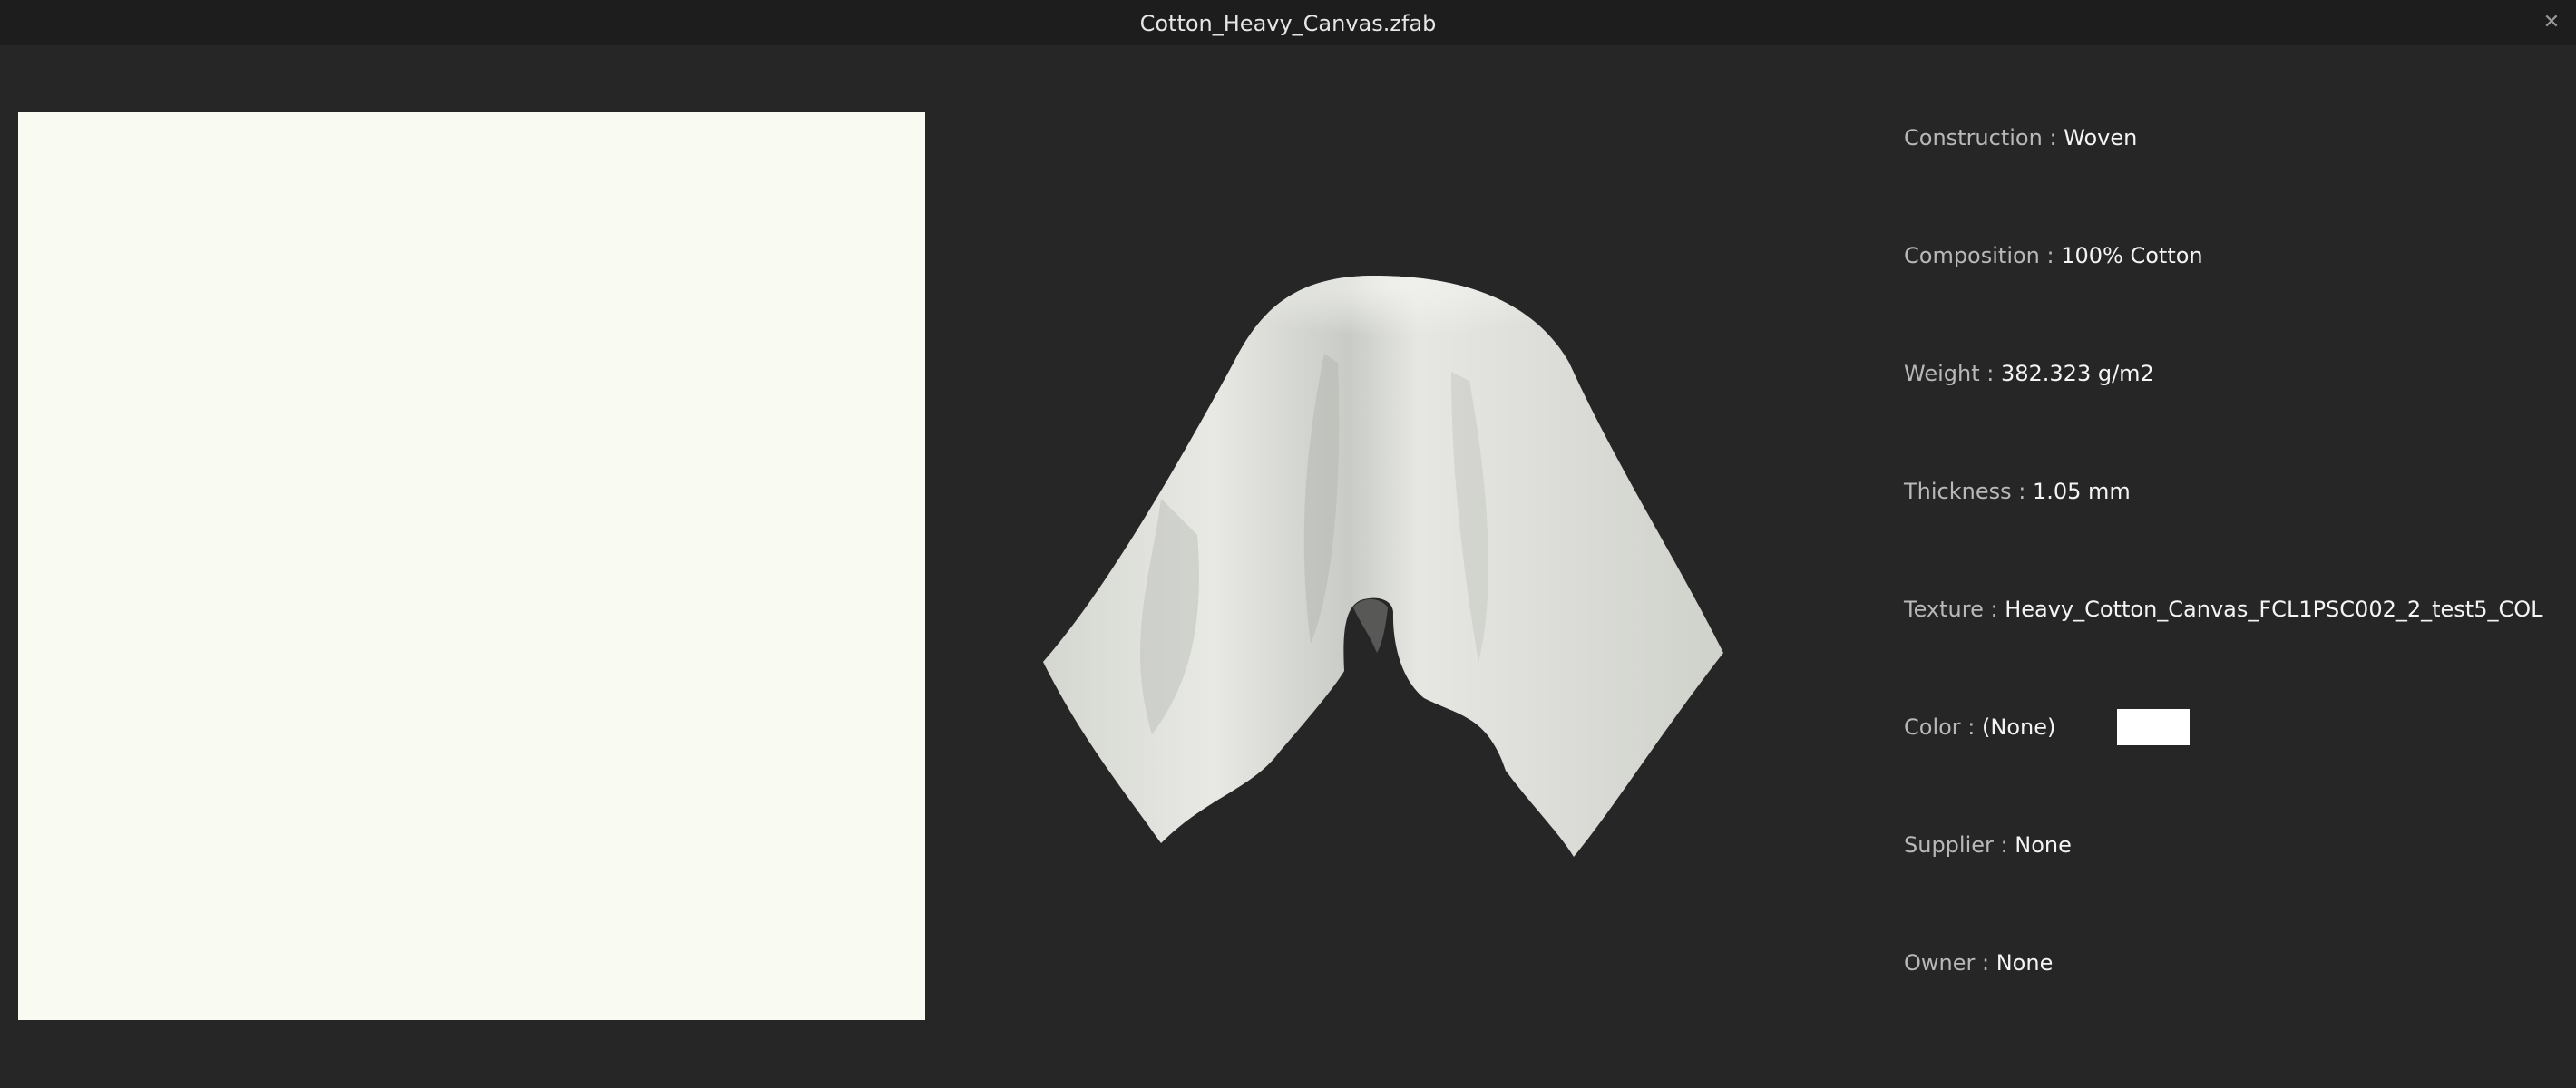 The height and width of the screenshot is (1088, 2576). I want to click on title-bar: Cotton_Heavy_Canvas.zfab ✕, so click(1288, 22).